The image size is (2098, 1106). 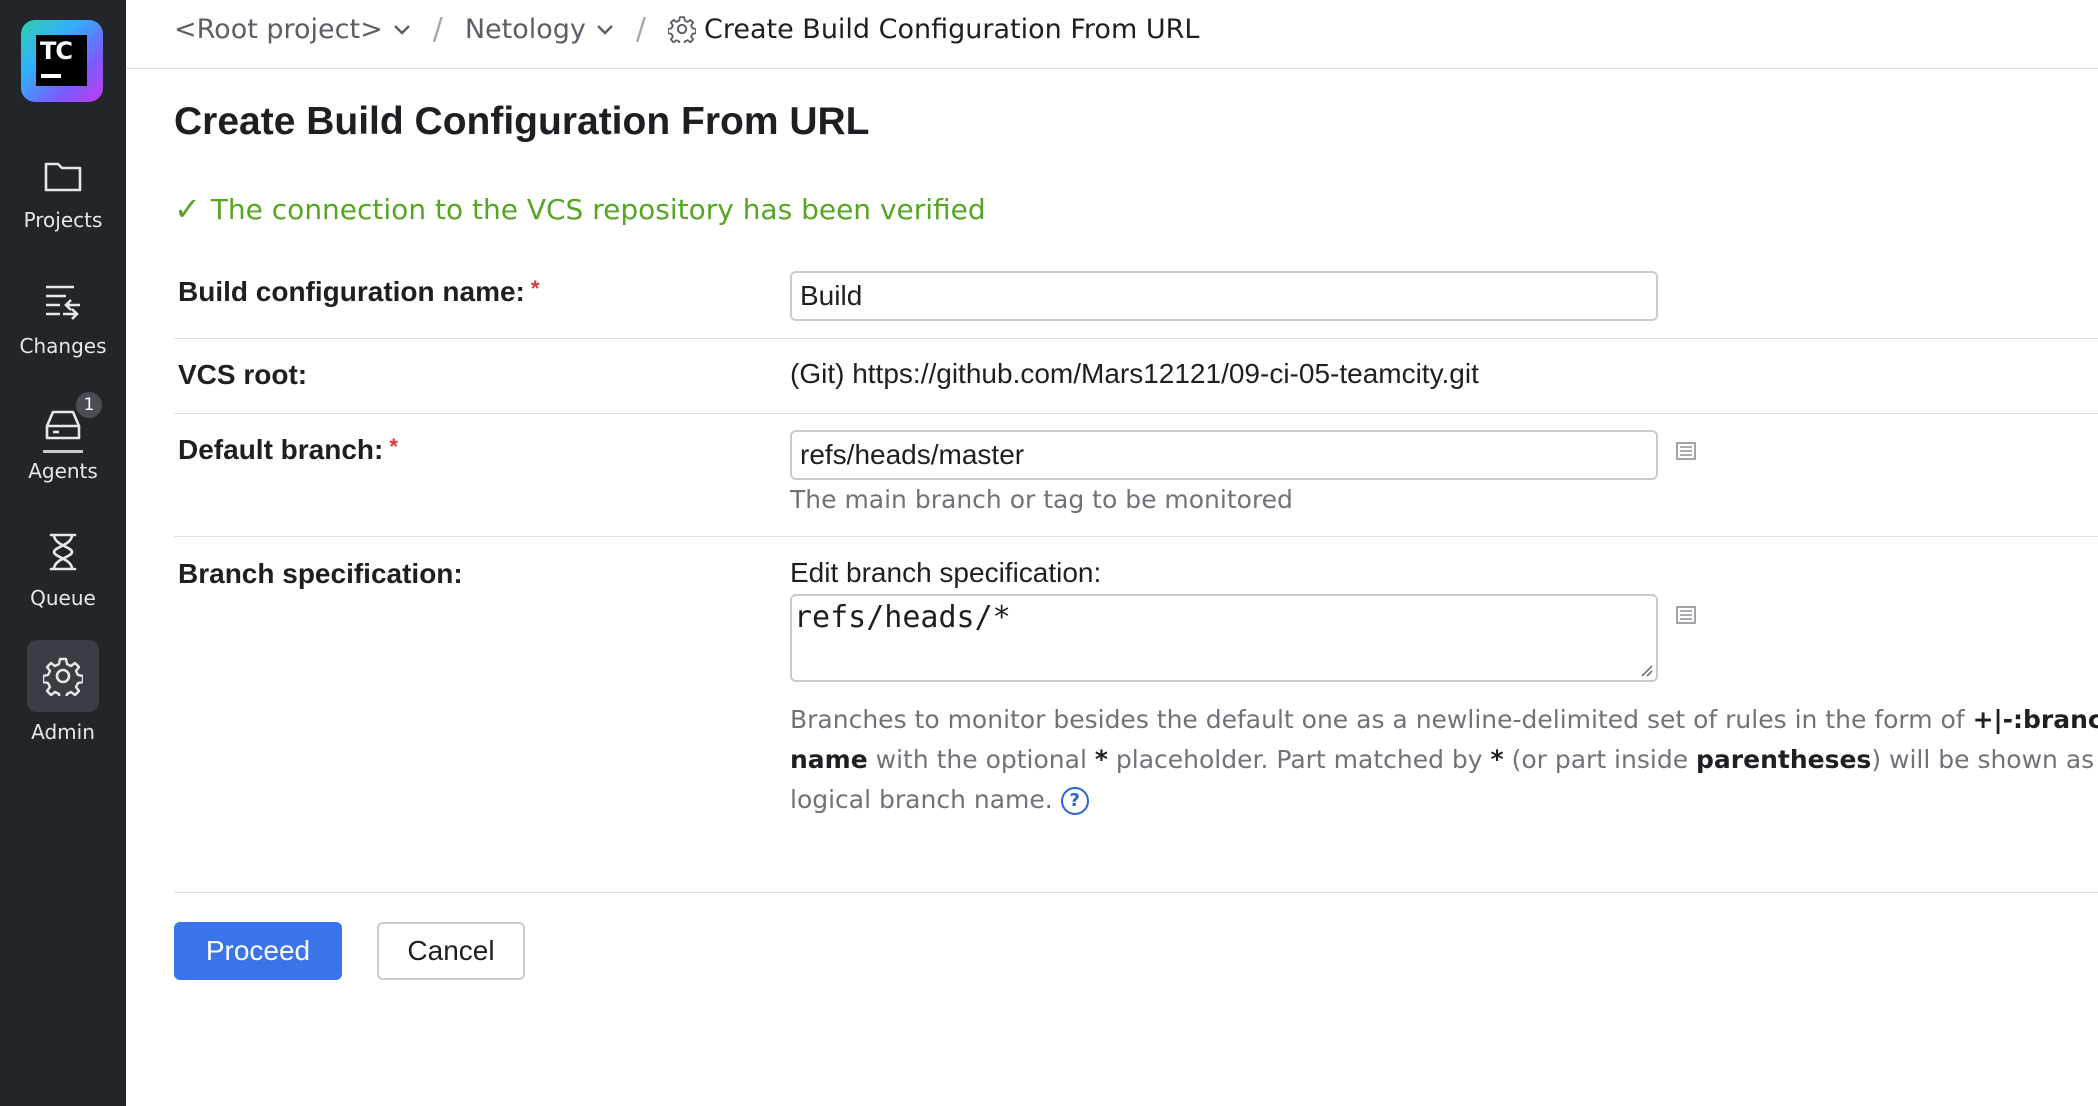 What do you see at coordinates (63, 195) in the screenshot?
I see `sidebar-item-projects: Projects` at bounding box center [63, 195].